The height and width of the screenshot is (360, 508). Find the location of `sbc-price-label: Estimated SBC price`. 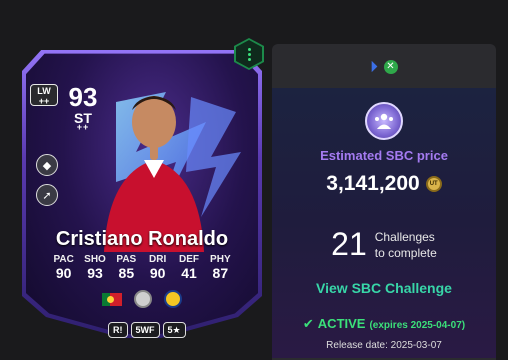

sbc-price-label: Estimated SBC price is located at coordinates (384, 155).